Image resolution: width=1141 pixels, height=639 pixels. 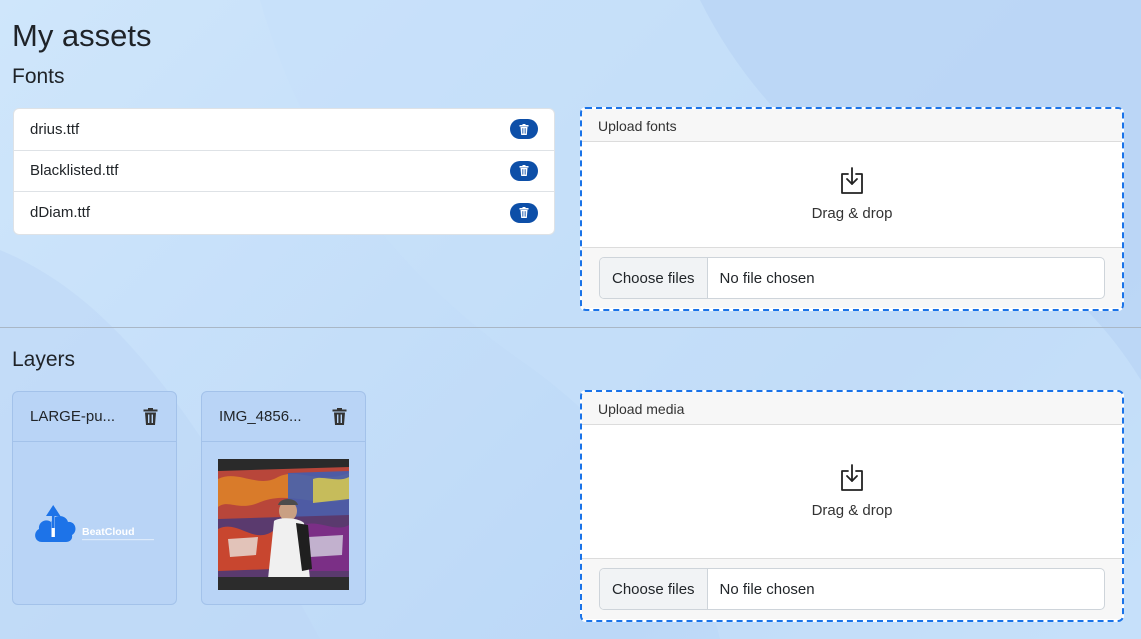 What do you see at coordinates (852, 492) in the screenshot?
I see `media-drop-zone: Drag & drop` at bounding box center [852, 492].